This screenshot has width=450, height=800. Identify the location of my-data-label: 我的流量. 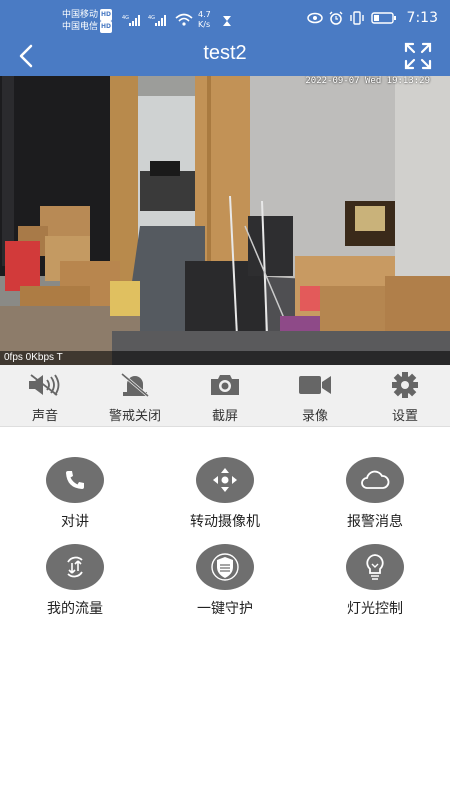
(75, 609).